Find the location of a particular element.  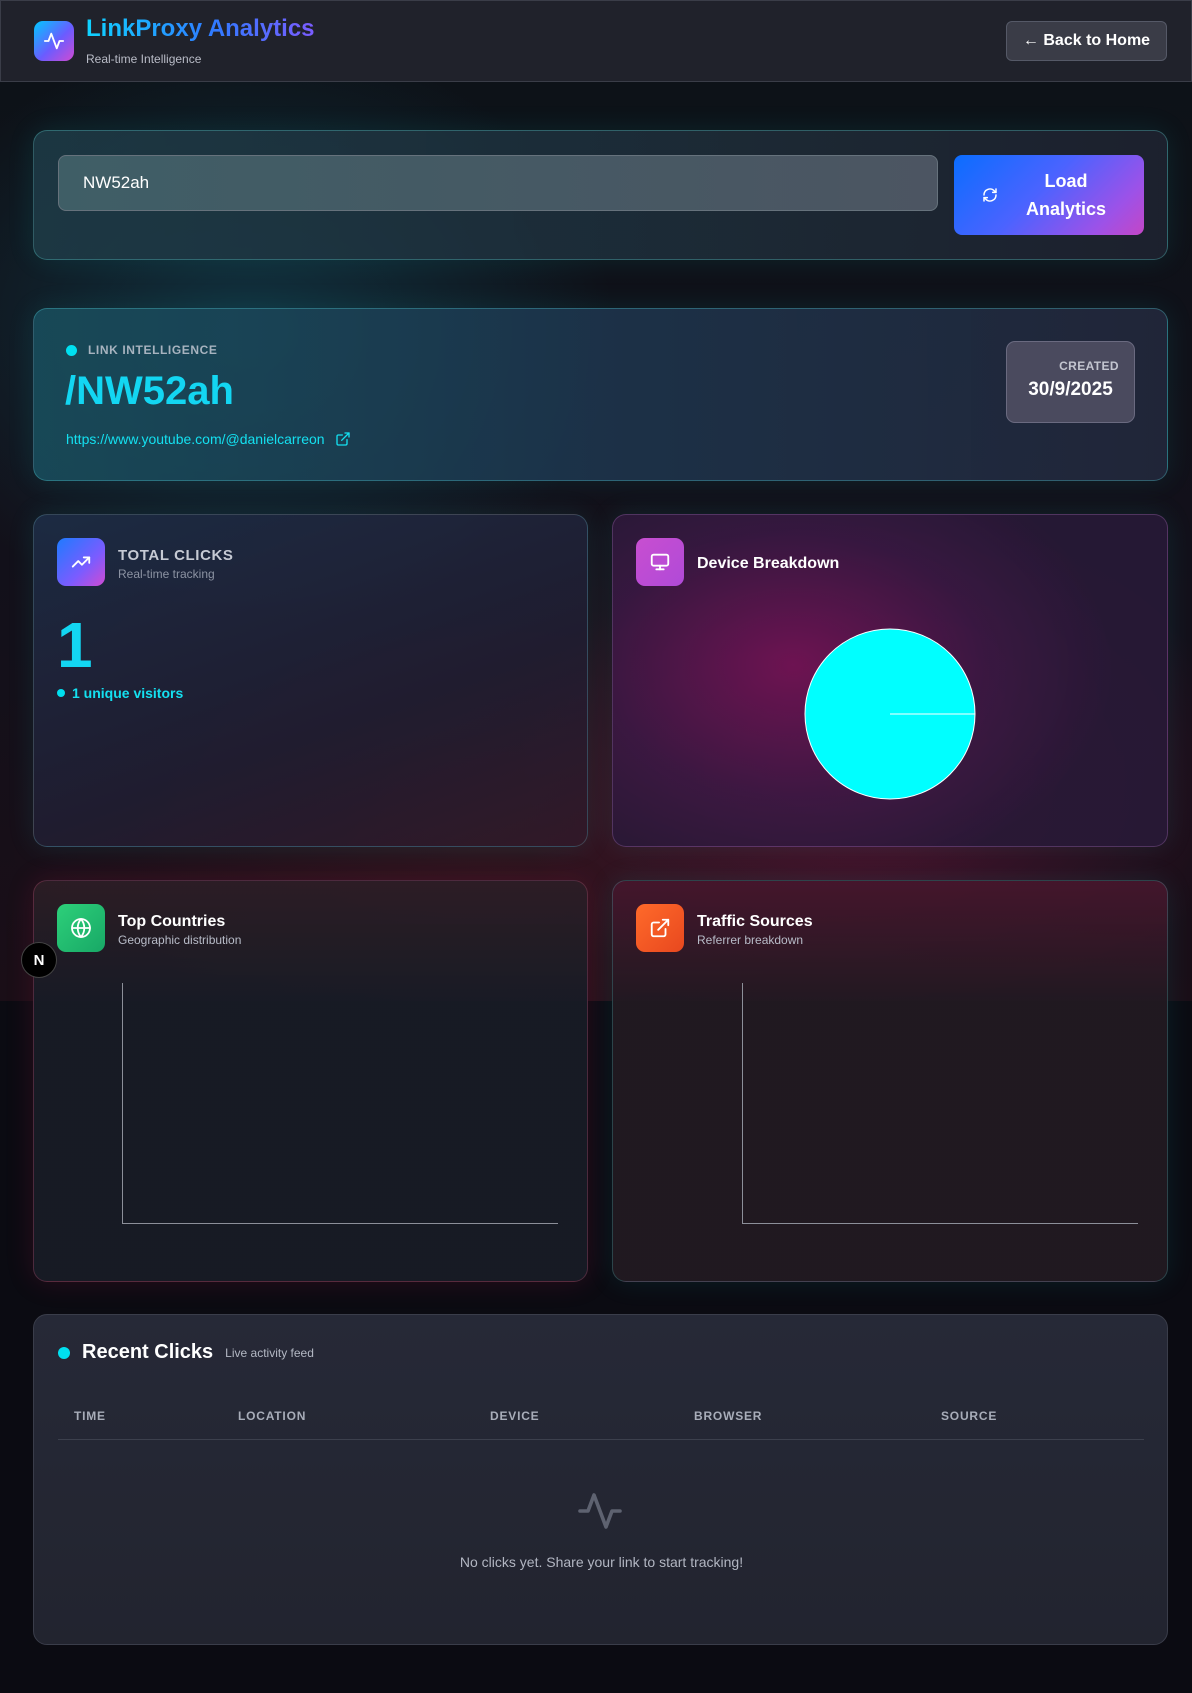

pulse-icon is located at coordinates (54, 41).